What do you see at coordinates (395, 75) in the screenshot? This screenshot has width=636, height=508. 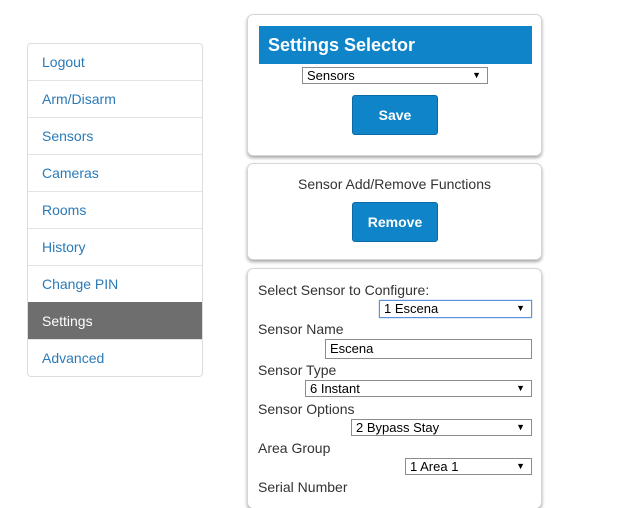 I see `settings-select: Sensors ▼` at bounding box center [395, 75].